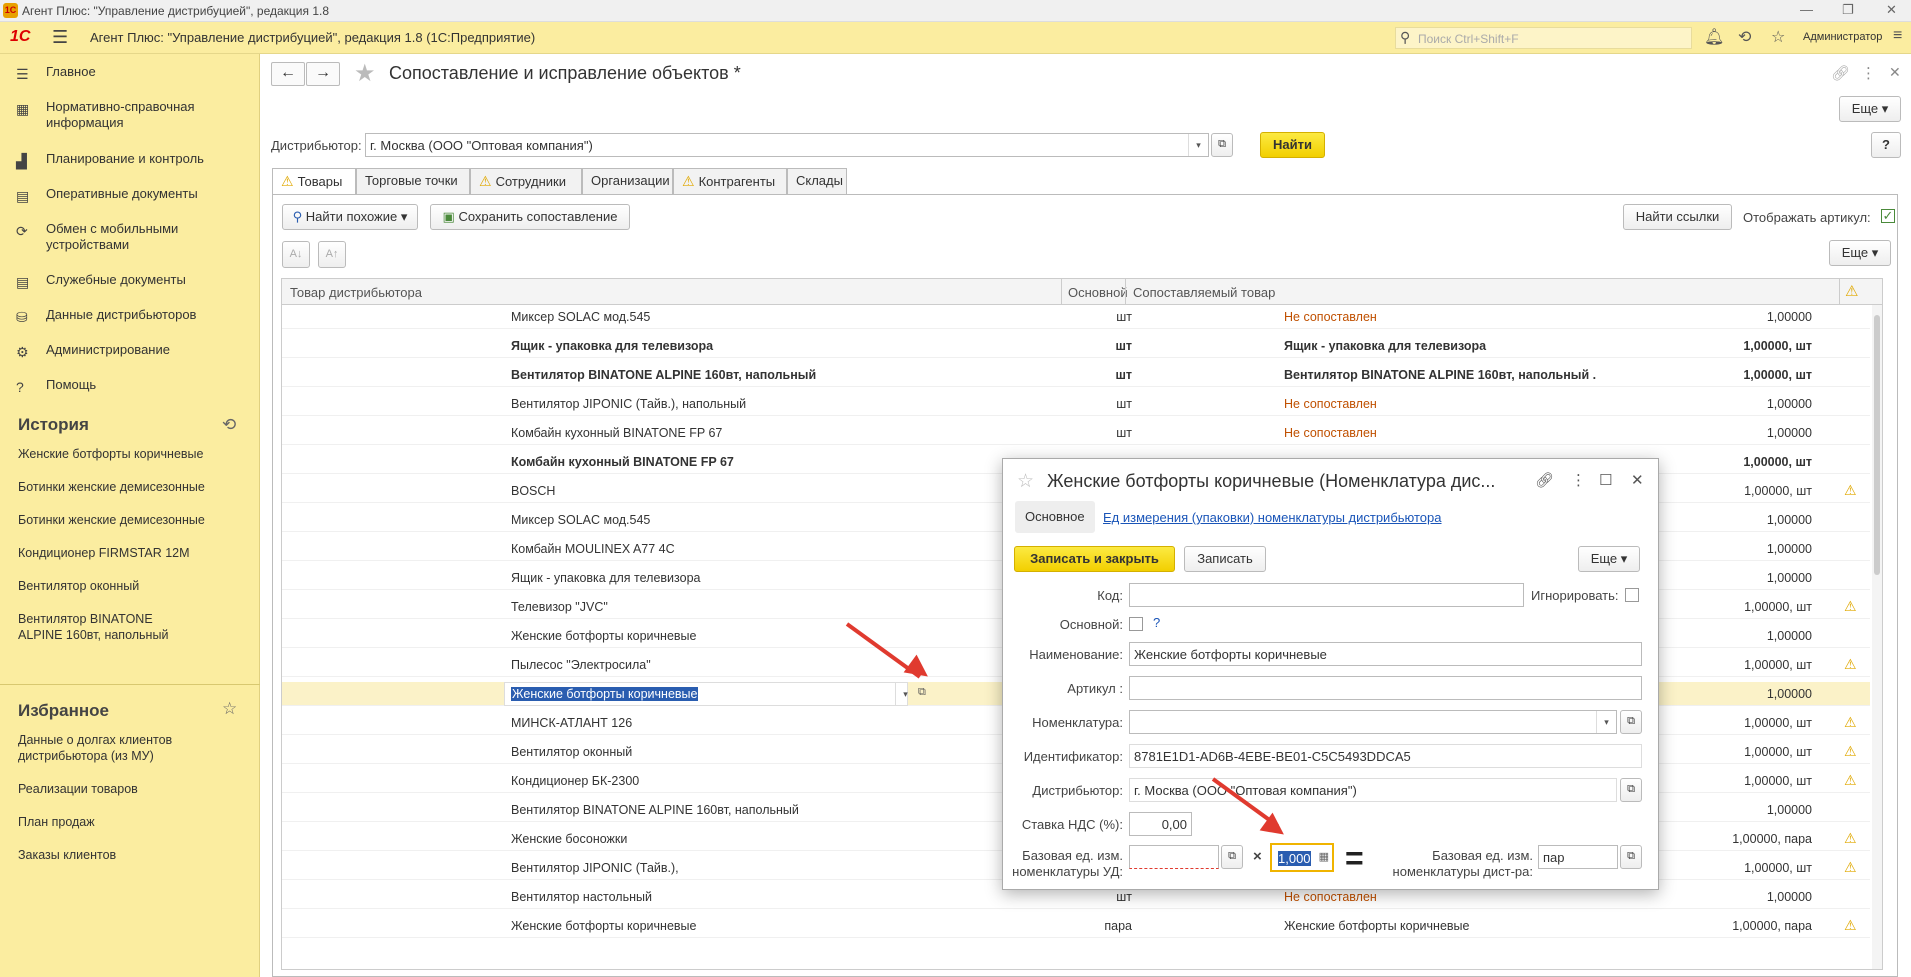 Image resolution: width=1911 pixels, height=977 pixels. I want to click on save-button: Записать, so click(1225, 559).